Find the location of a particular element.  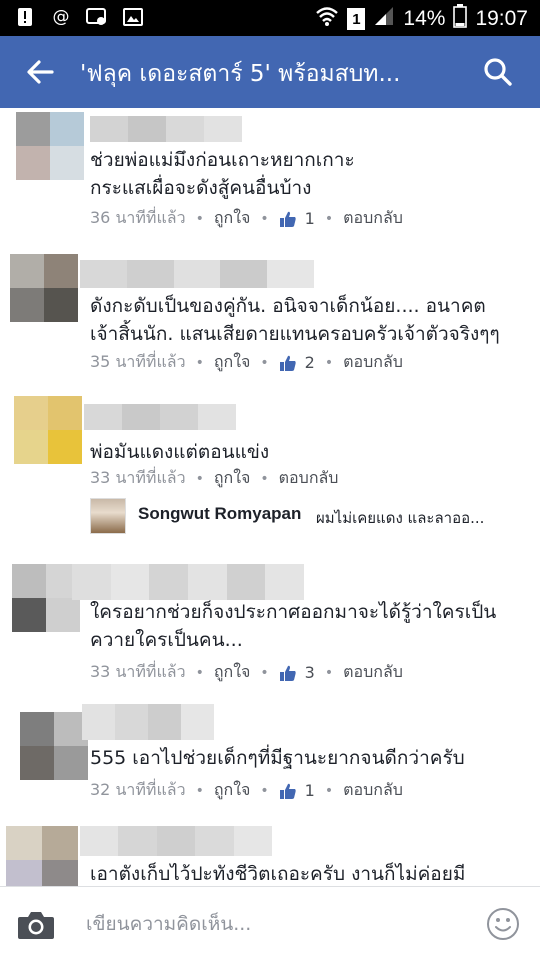

at-sign-icon: @ is located at coordinates (61, 17).